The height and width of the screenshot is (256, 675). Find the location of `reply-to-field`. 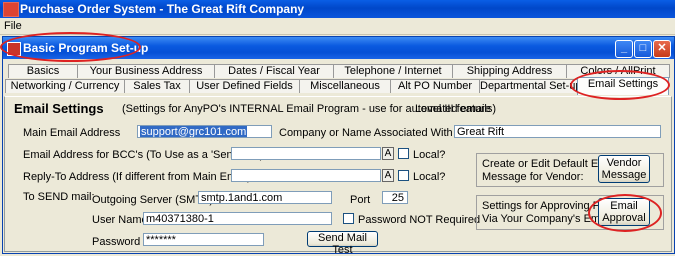

reply-to-field is located at coordinates (306, 175).